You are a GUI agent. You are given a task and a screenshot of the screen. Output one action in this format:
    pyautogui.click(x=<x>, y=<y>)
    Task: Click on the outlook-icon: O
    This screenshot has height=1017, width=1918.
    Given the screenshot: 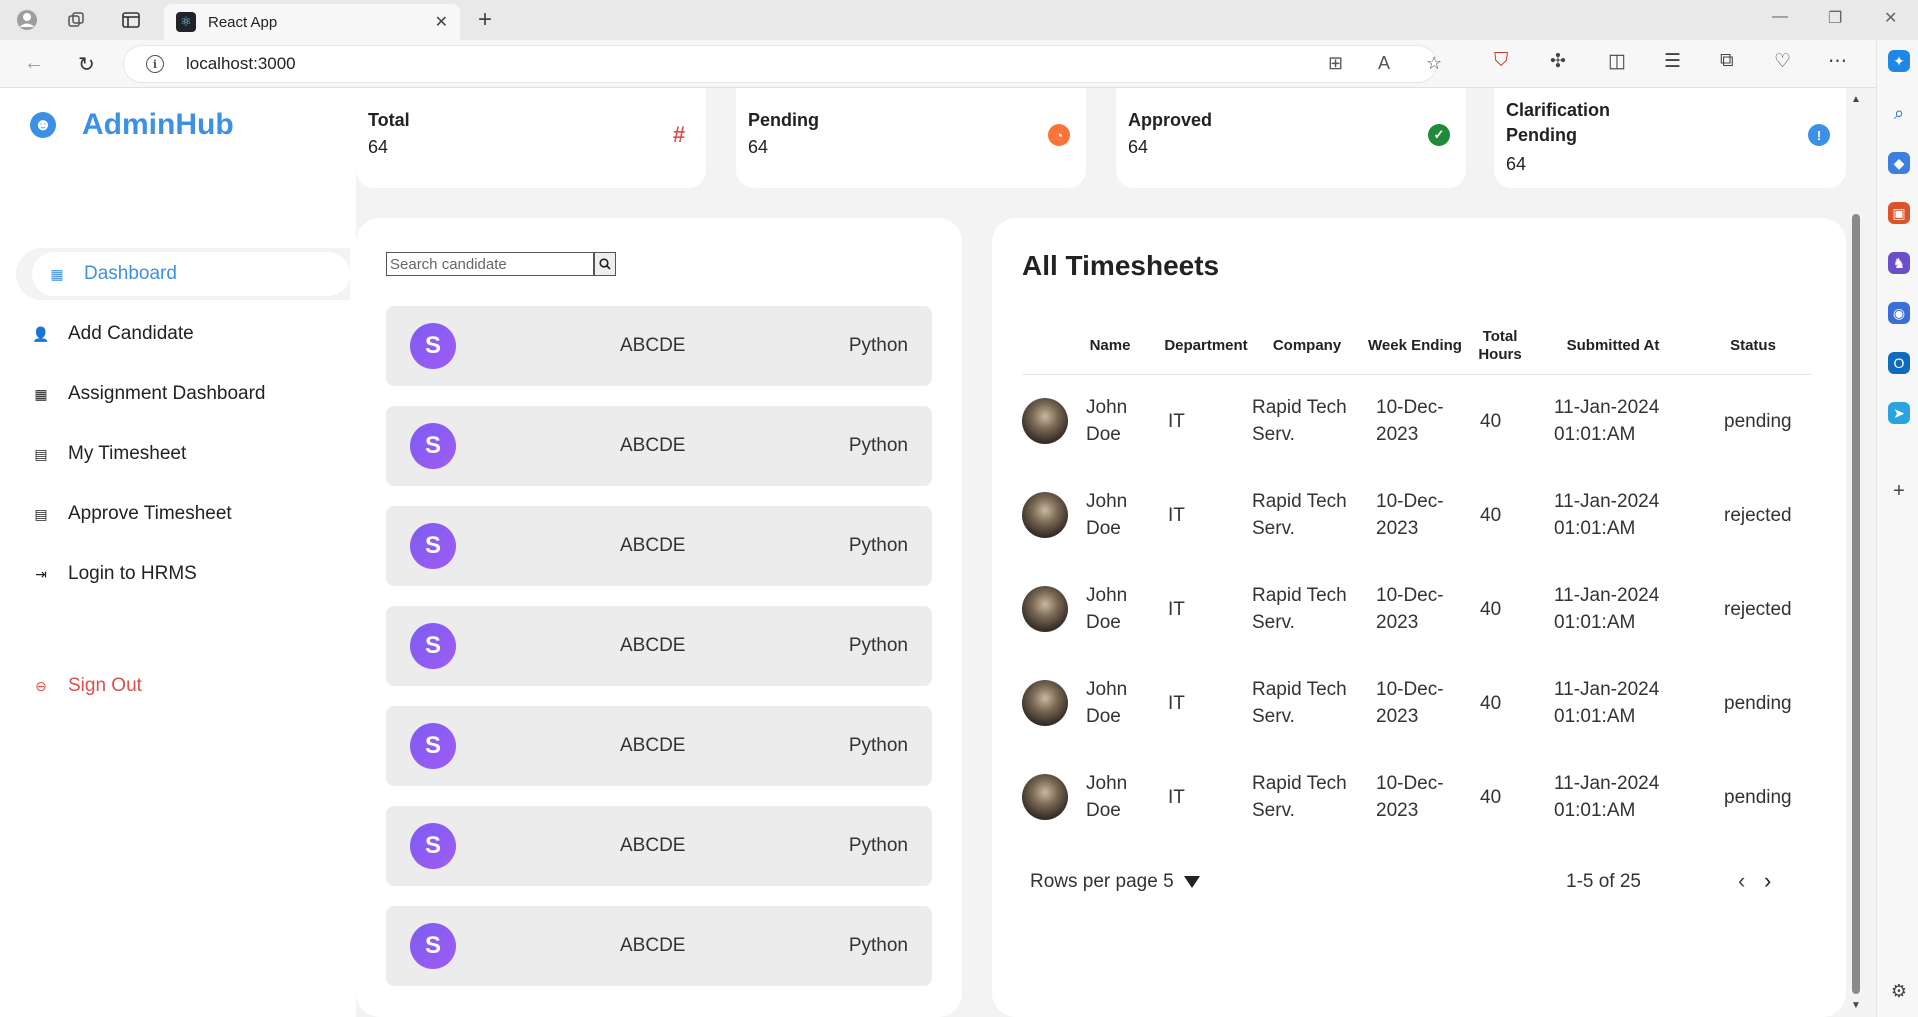 What is the action you would take?
    pyautogui.click(x=1899, y=363)
    